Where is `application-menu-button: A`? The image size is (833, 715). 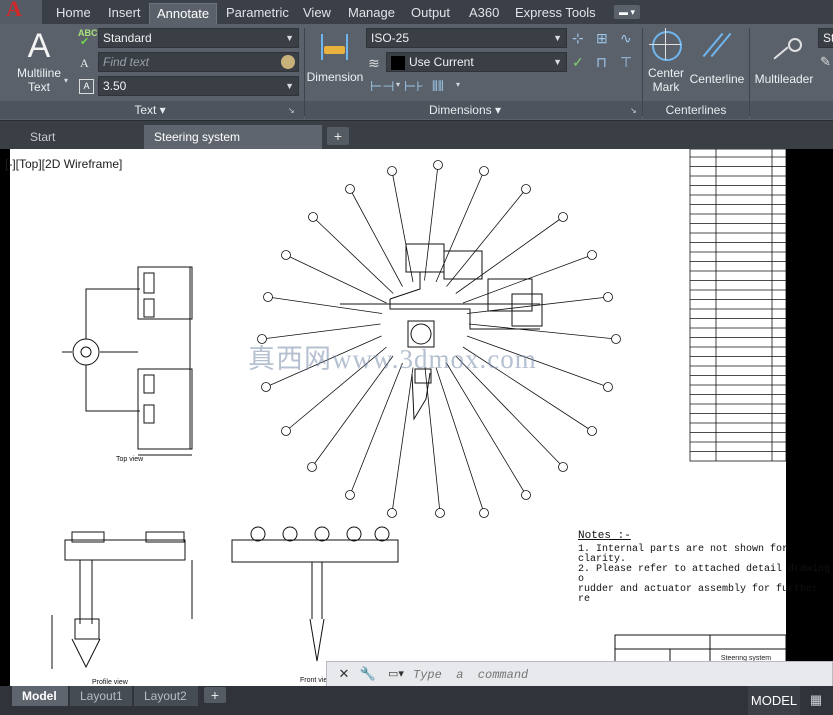
application-menu-button: A is located at coordinates (21, 12).